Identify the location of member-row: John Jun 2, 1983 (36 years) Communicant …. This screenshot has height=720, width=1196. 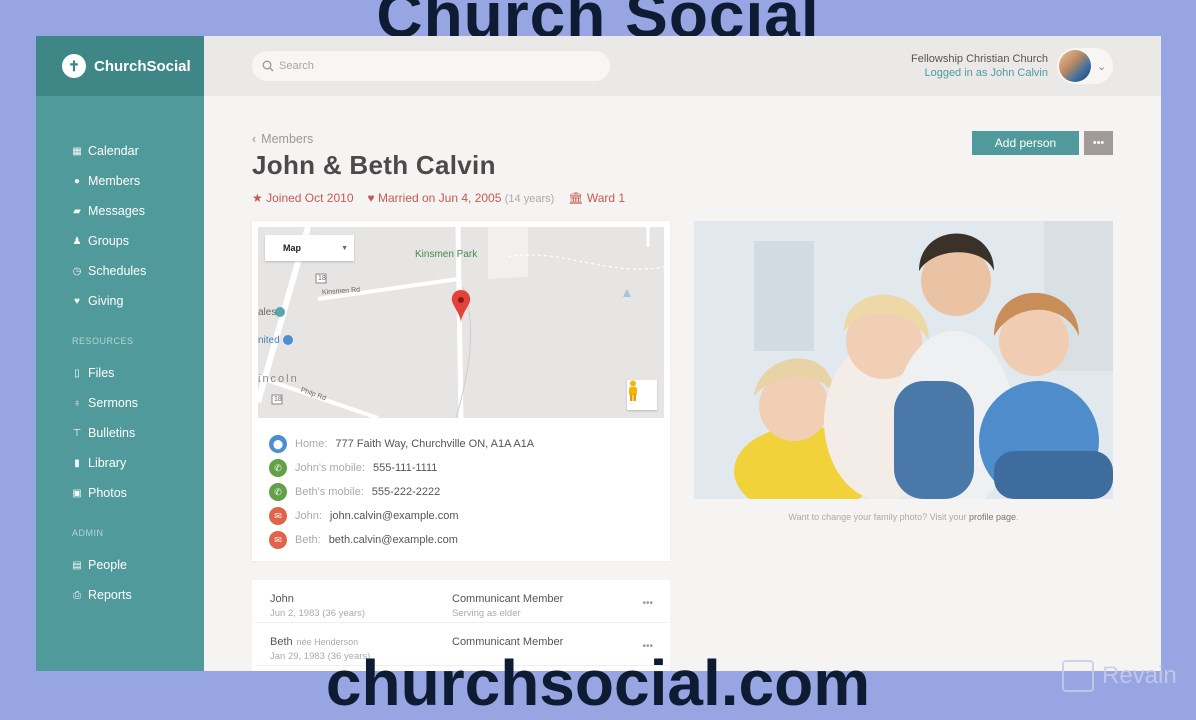
(461, 601).